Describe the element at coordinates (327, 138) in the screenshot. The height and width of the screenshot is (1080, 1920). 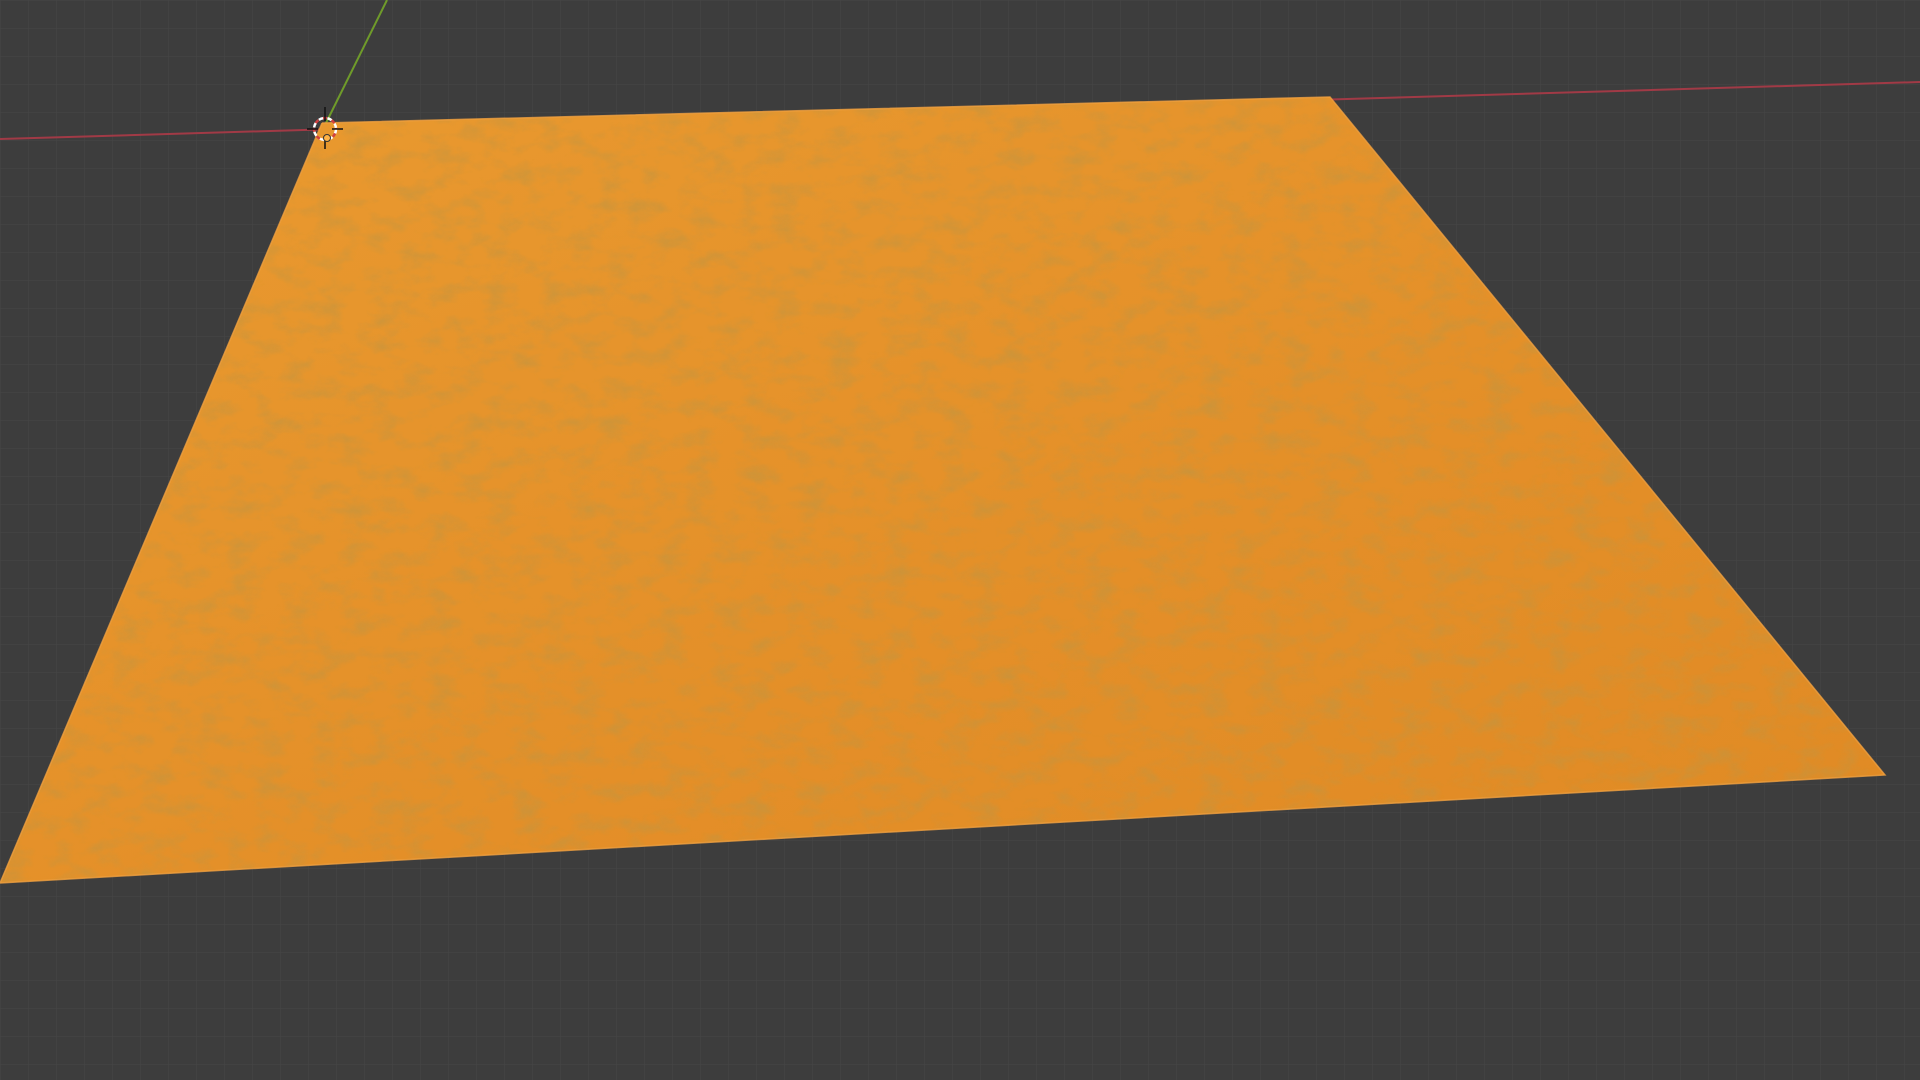
I see `object-origin-icon` at that location.